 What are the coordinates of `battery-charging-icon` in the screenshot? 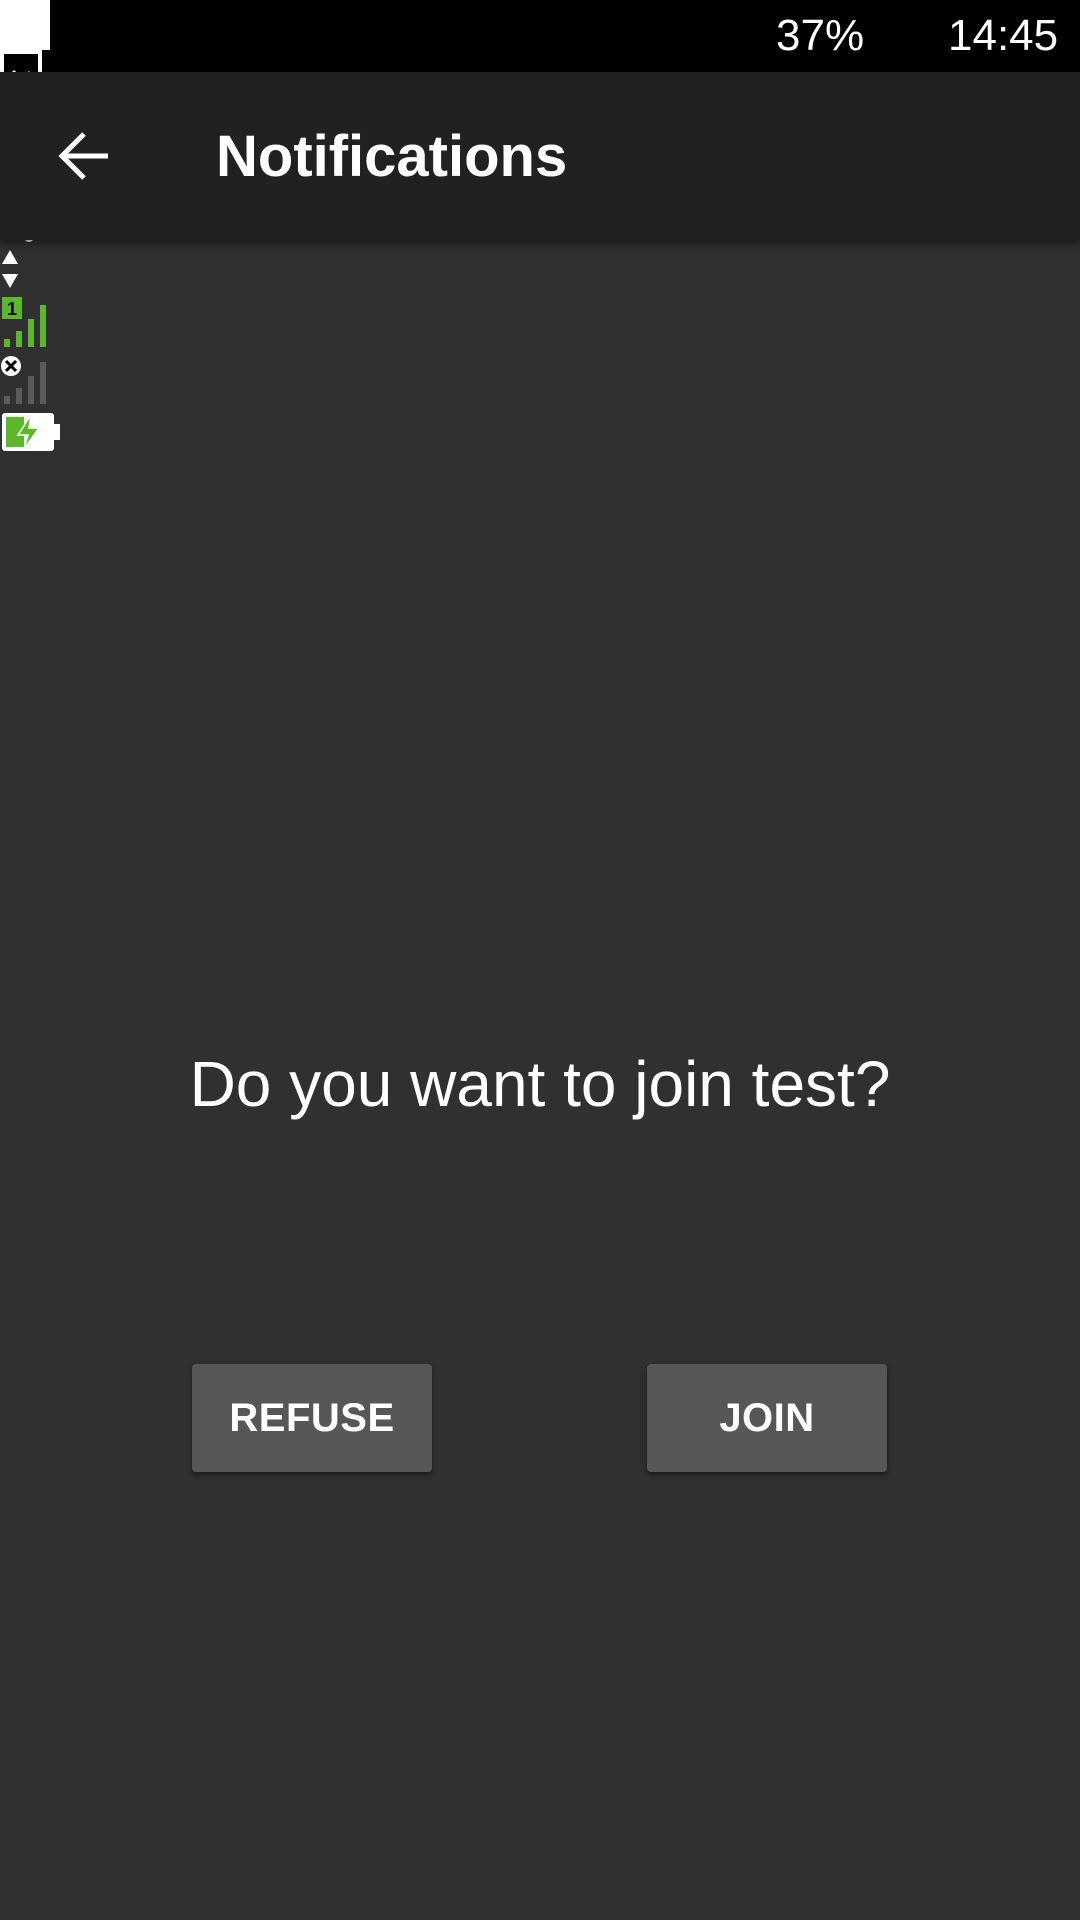 It's located at (540, 434).